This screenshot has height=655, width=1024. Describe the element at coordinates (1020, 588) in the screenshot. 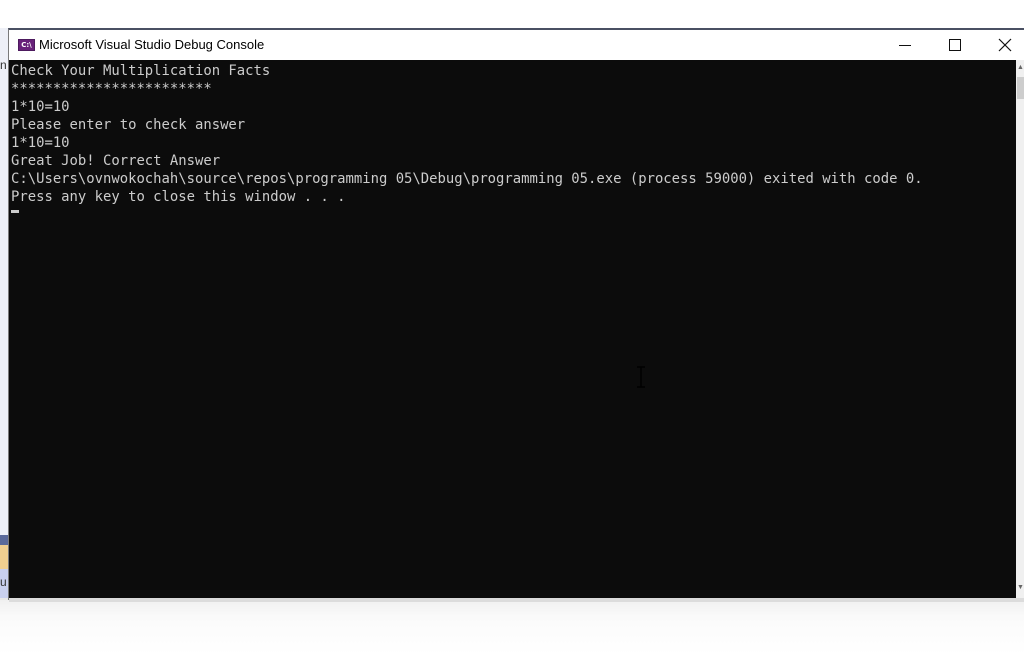

I see `scroll-down-arrow-icon: ▼` at that location.